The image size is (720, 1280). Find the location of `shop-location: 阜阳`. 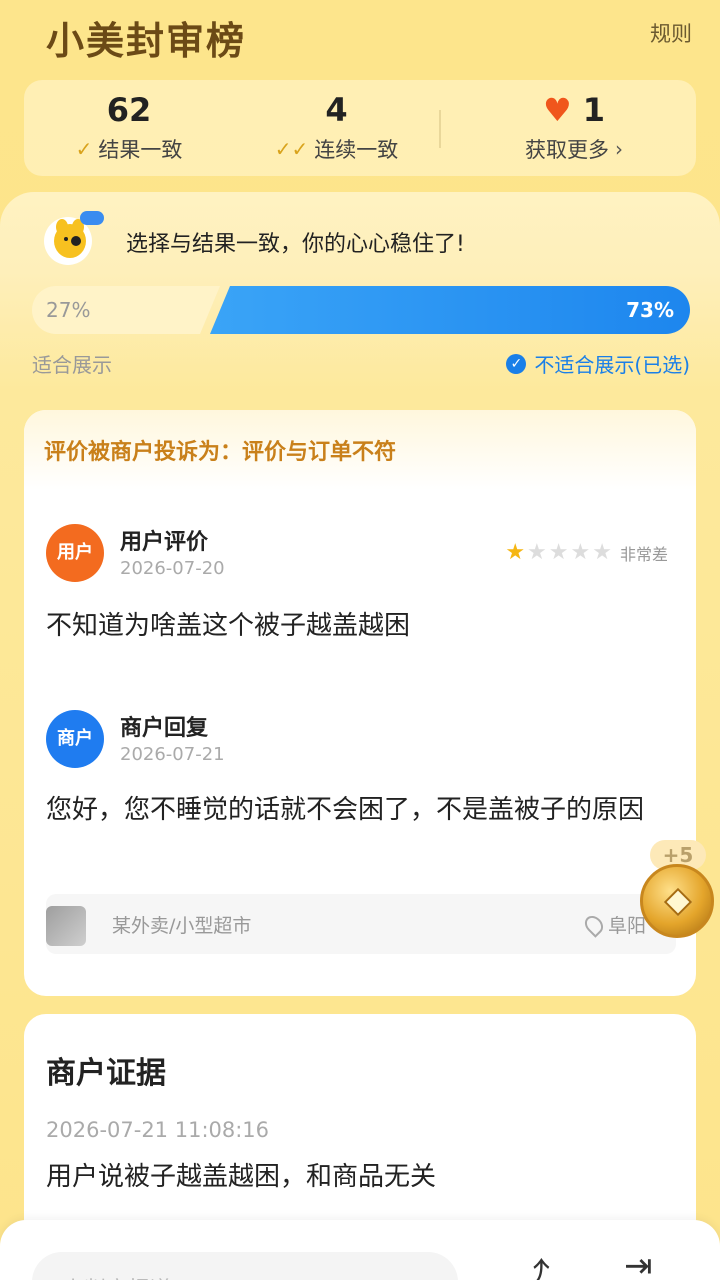

shop-location: 阜阳 is located at coordinates (613, 924).